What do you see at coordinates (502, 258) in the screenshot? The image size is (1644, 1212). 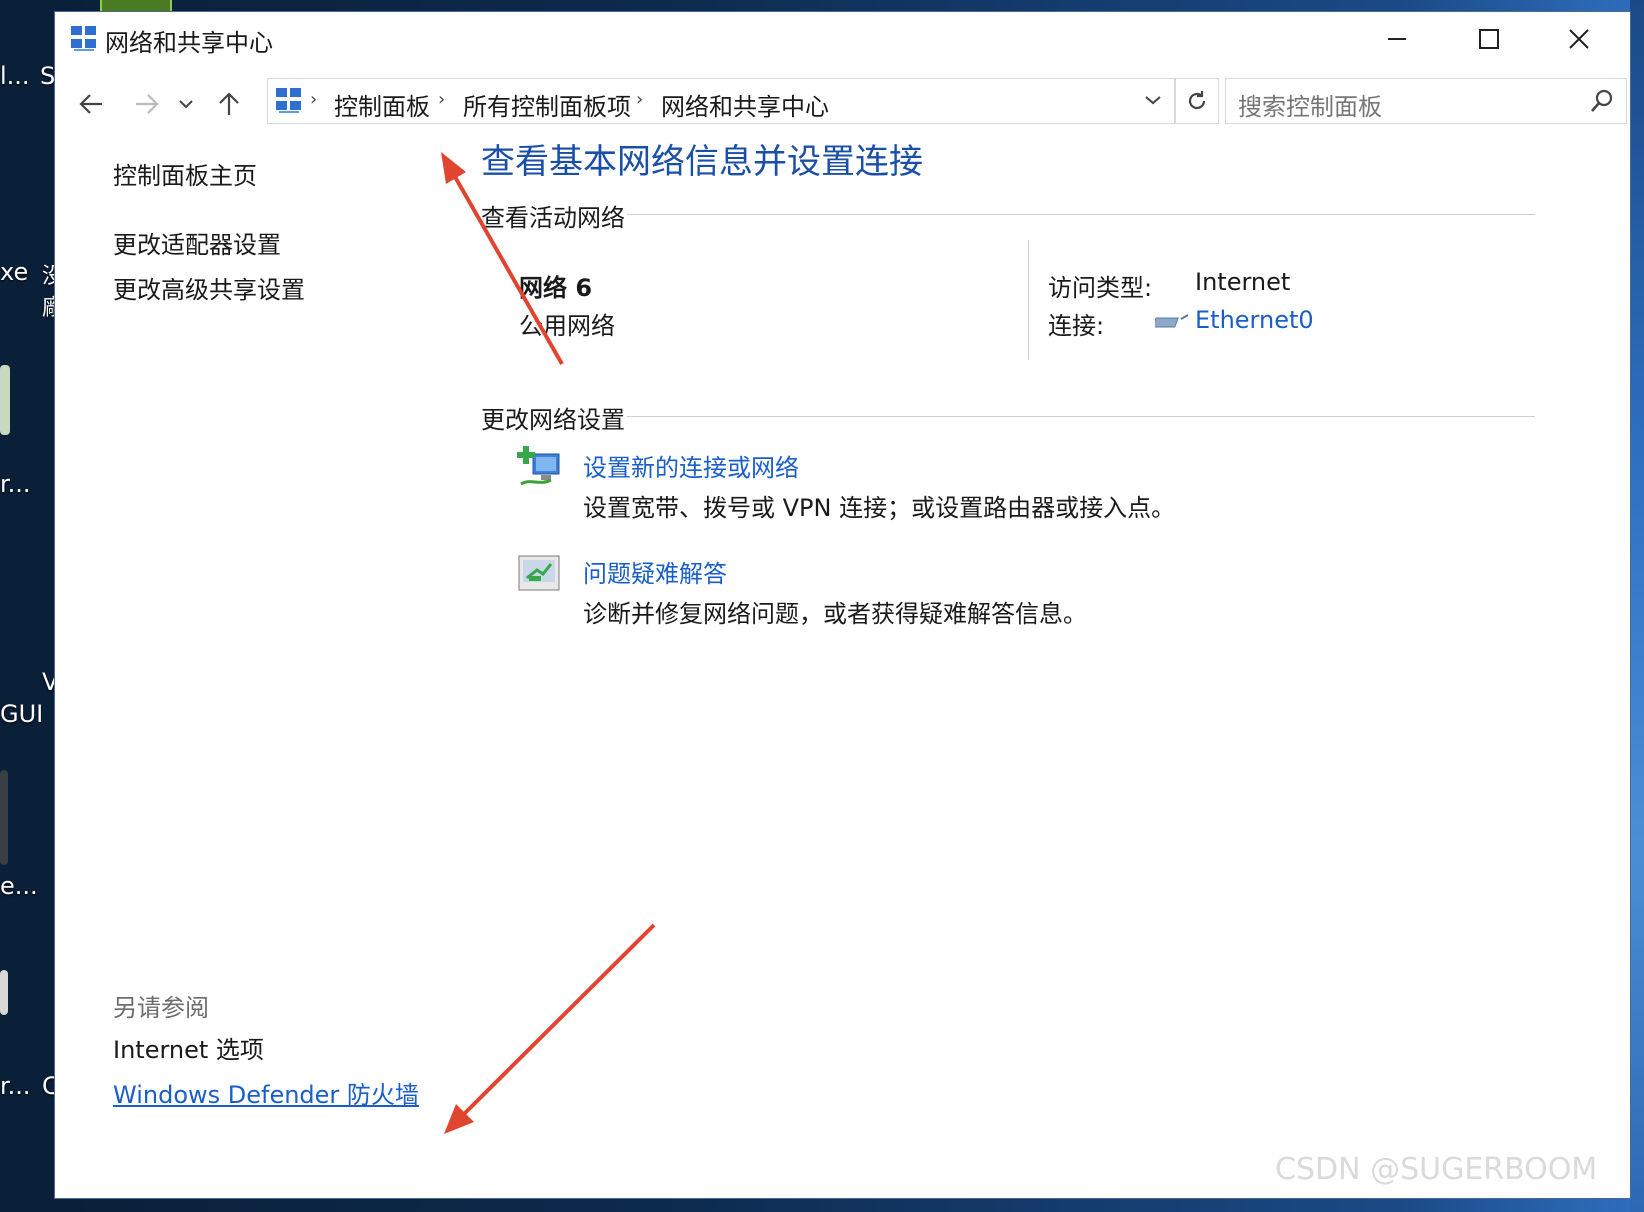 I see `arrow-up-annotation` at bounding box center [502, 258].